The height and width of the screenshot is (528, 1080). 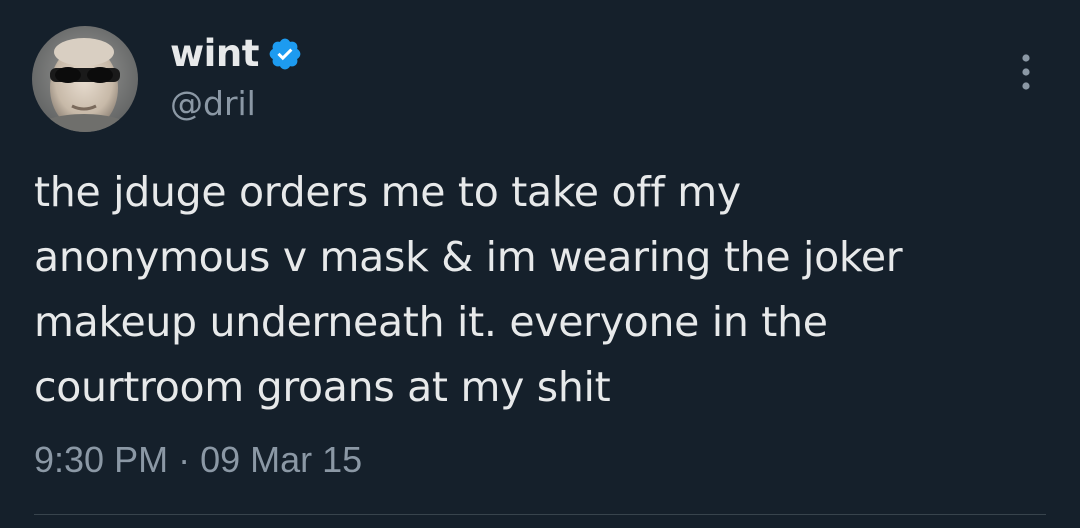 I want to click on tweet-timestamp: 9:30 PM · 09 Mar 15, so click(x=198, y=460).